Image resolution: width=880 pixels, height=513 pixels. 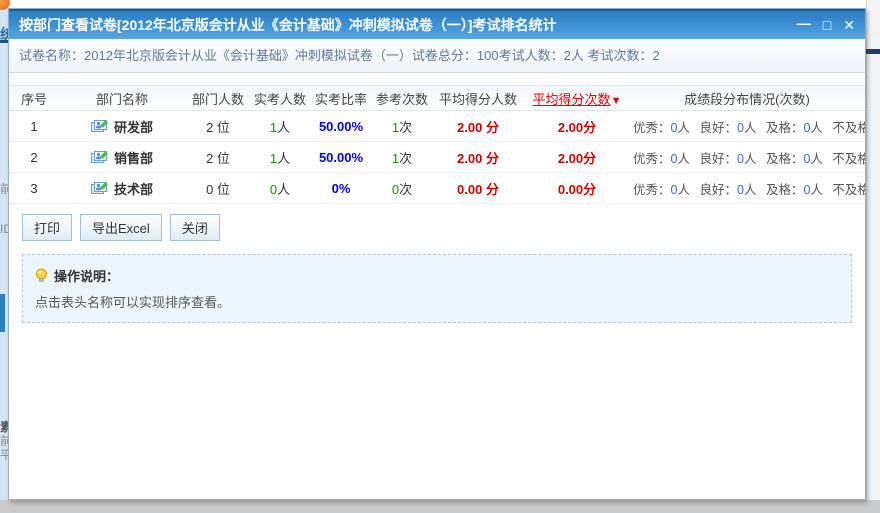 What do you see at coordinates (122, 98) in the screenshot?
I see `header-dept-name: 部门名称` at bounding box center [122, 98].